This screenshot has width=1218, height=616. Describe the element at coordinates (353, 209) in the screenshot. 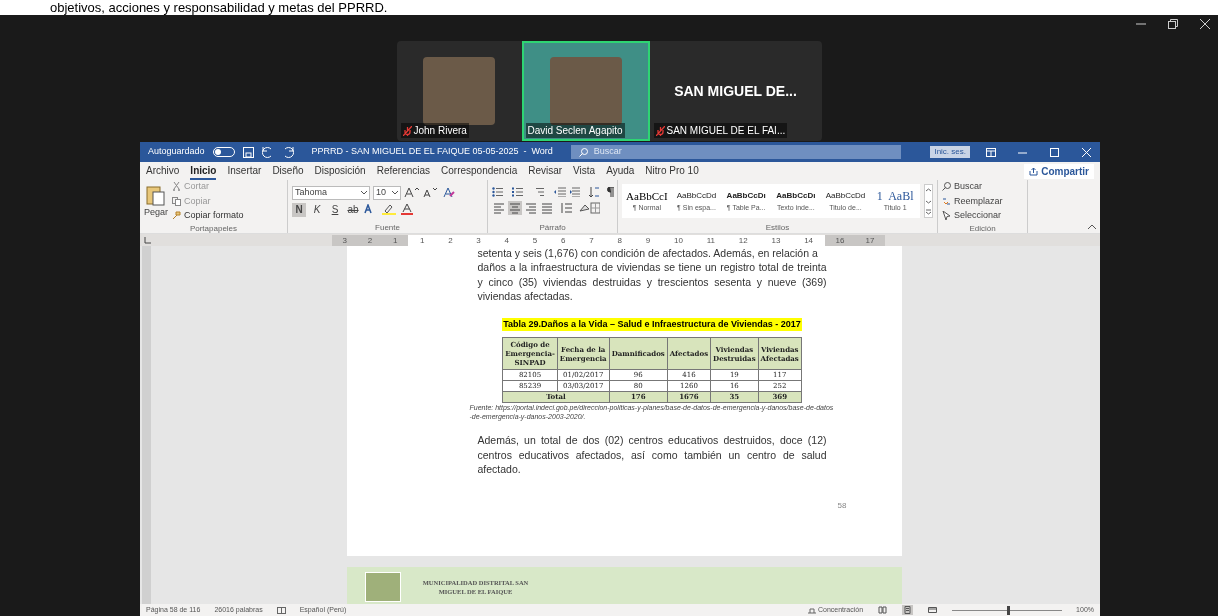

I see `format-button: ab` at that location.